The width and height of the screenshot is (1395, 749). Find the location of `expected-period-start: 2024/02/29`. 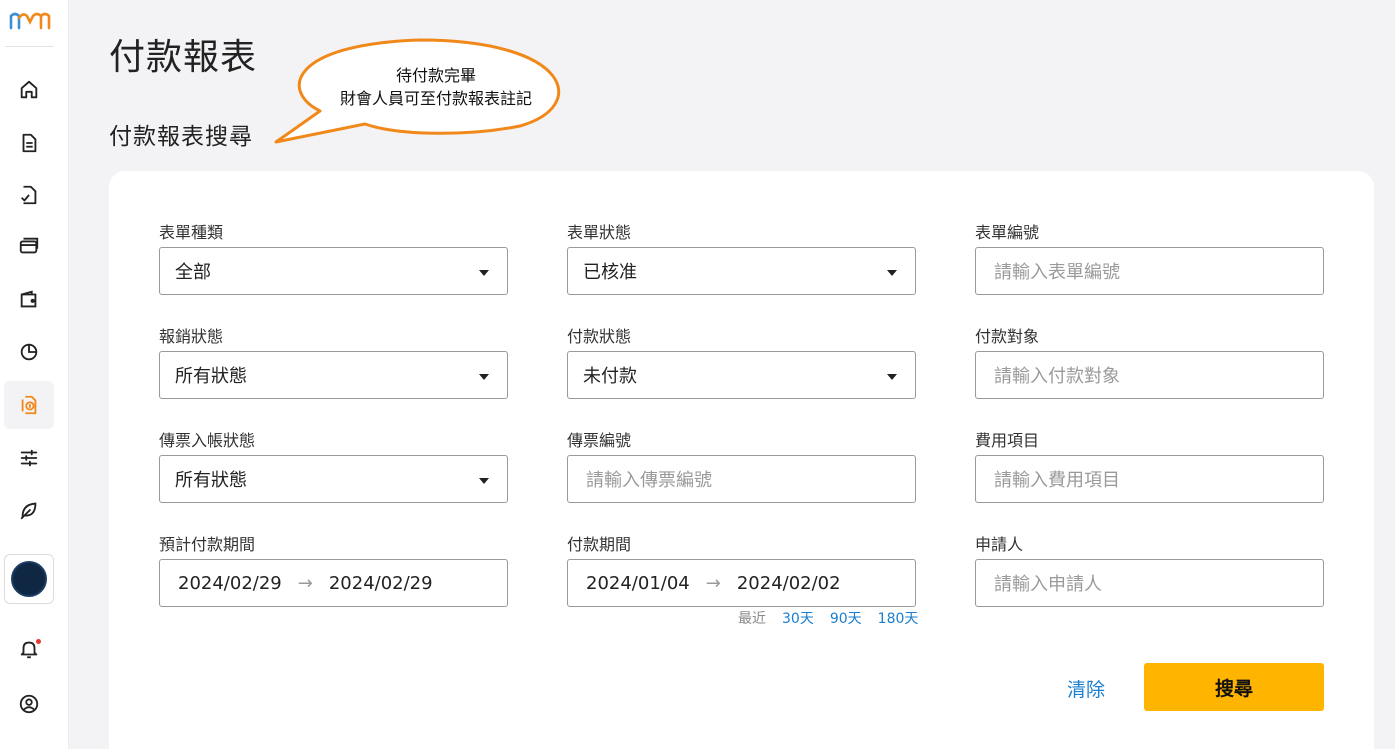

expected-period-start: 2024/02/29 is located at coordinates (230, 583).